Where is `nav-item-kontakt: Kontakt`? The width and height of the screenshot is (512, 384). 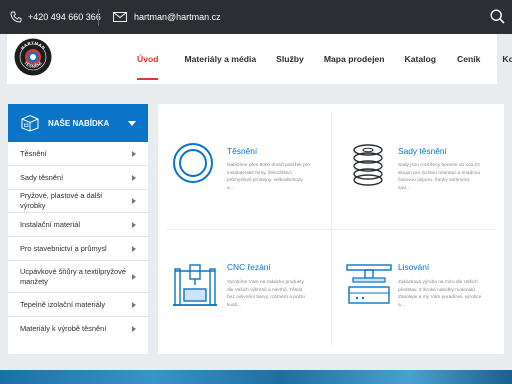 nav-item-kontakt: Kontakt is located at coordinates (507, 59).